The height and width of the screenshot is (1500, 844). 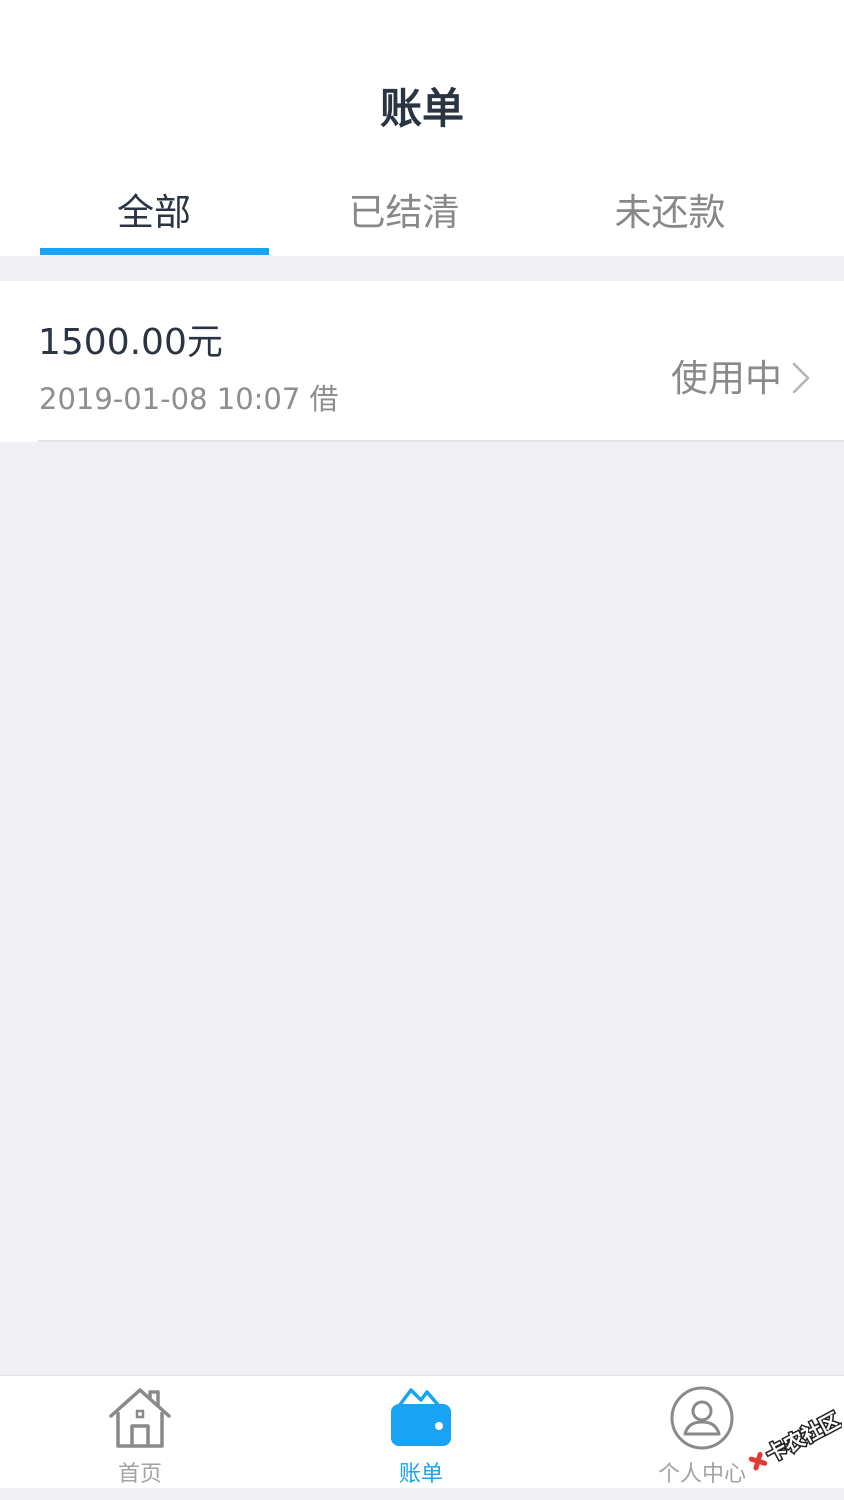 What do you see at coordinates (404, 218) in the screenshot?
I see `tab-settled: 已结清` at bounding box center [404, 218].